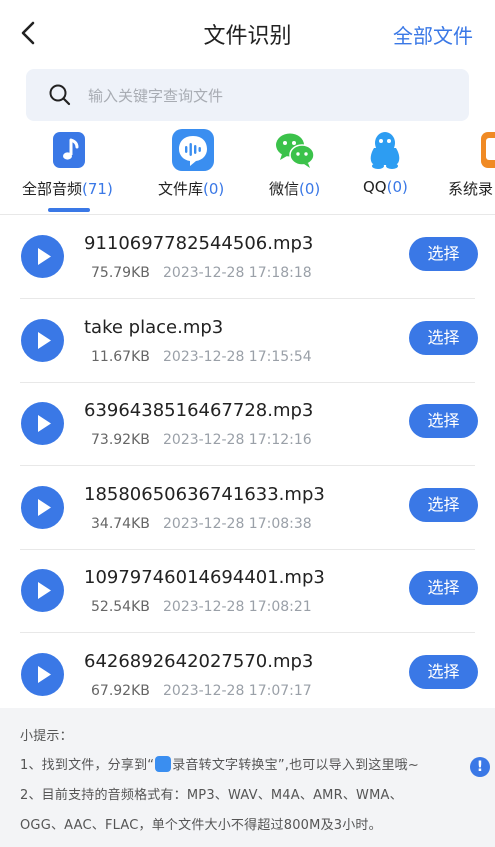  I want to click on tab-qq-label: QQ(0), so click(385, 187).